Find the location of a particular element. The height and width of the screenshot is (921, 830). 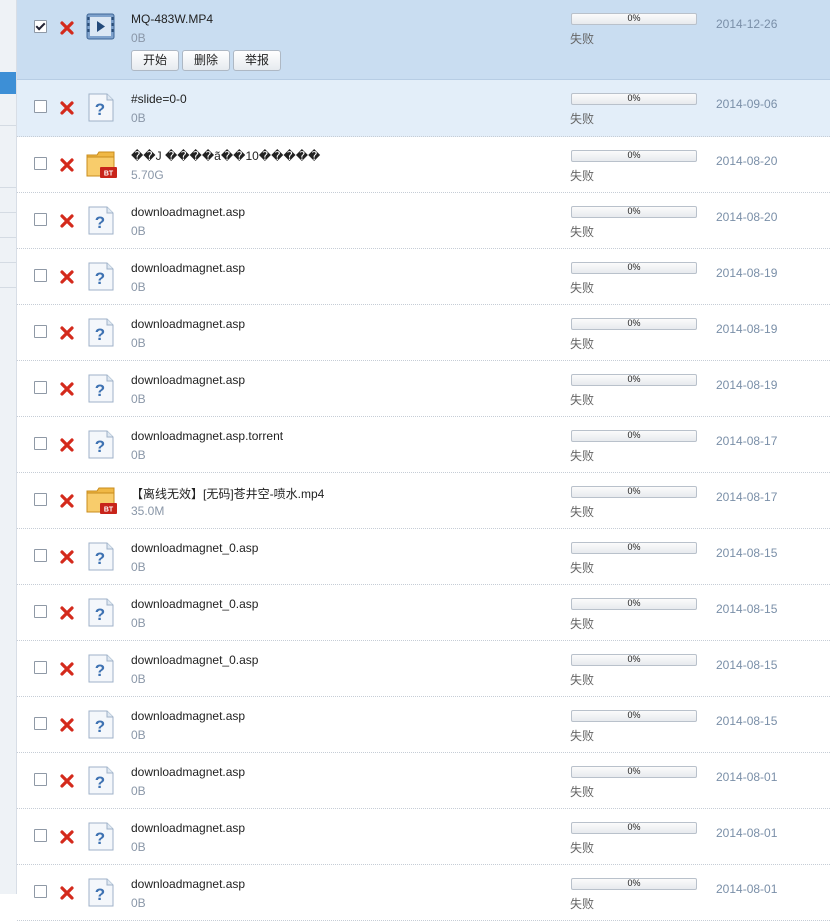

file-name: MQ-483W.MP4 is located at coordinates (341, 19).